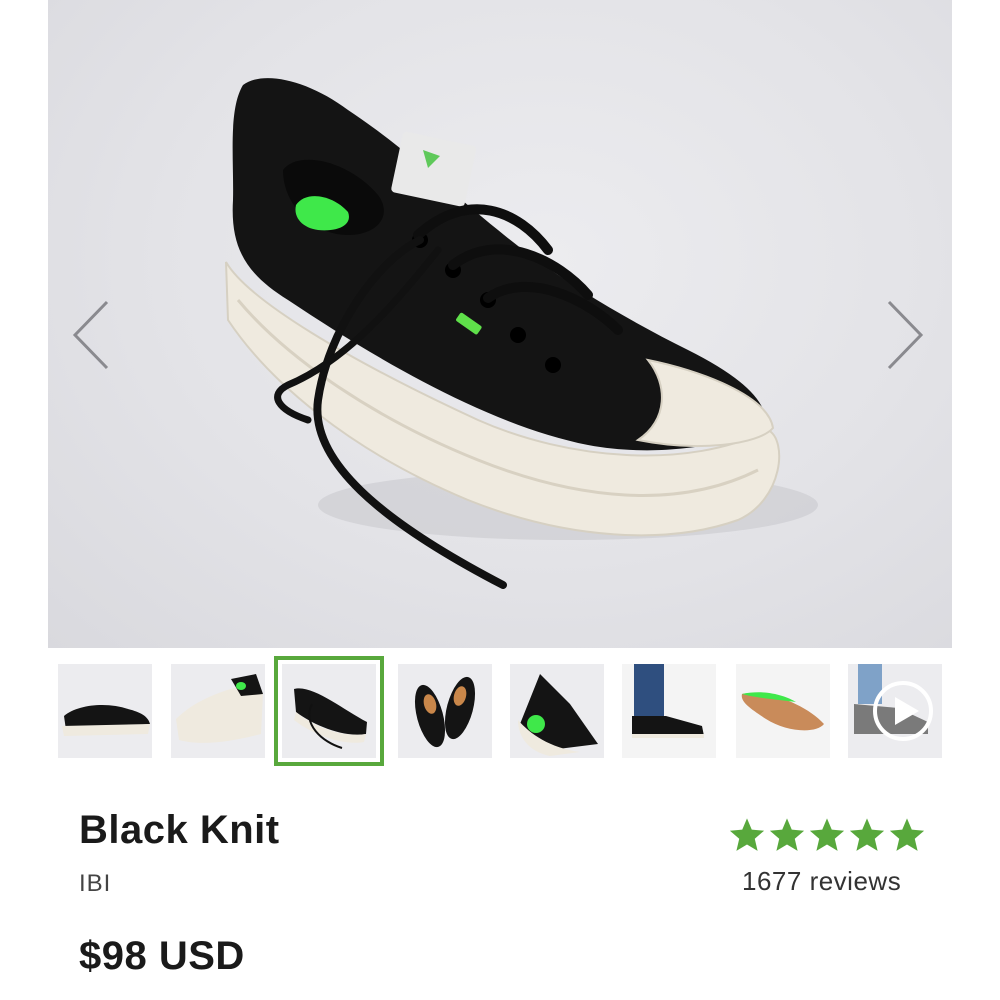 This screenshot has height=1000, width=1000. Describe the element at coordinates (895, 711) in the screenshot. I see `thumbnail-video-view` at that location.